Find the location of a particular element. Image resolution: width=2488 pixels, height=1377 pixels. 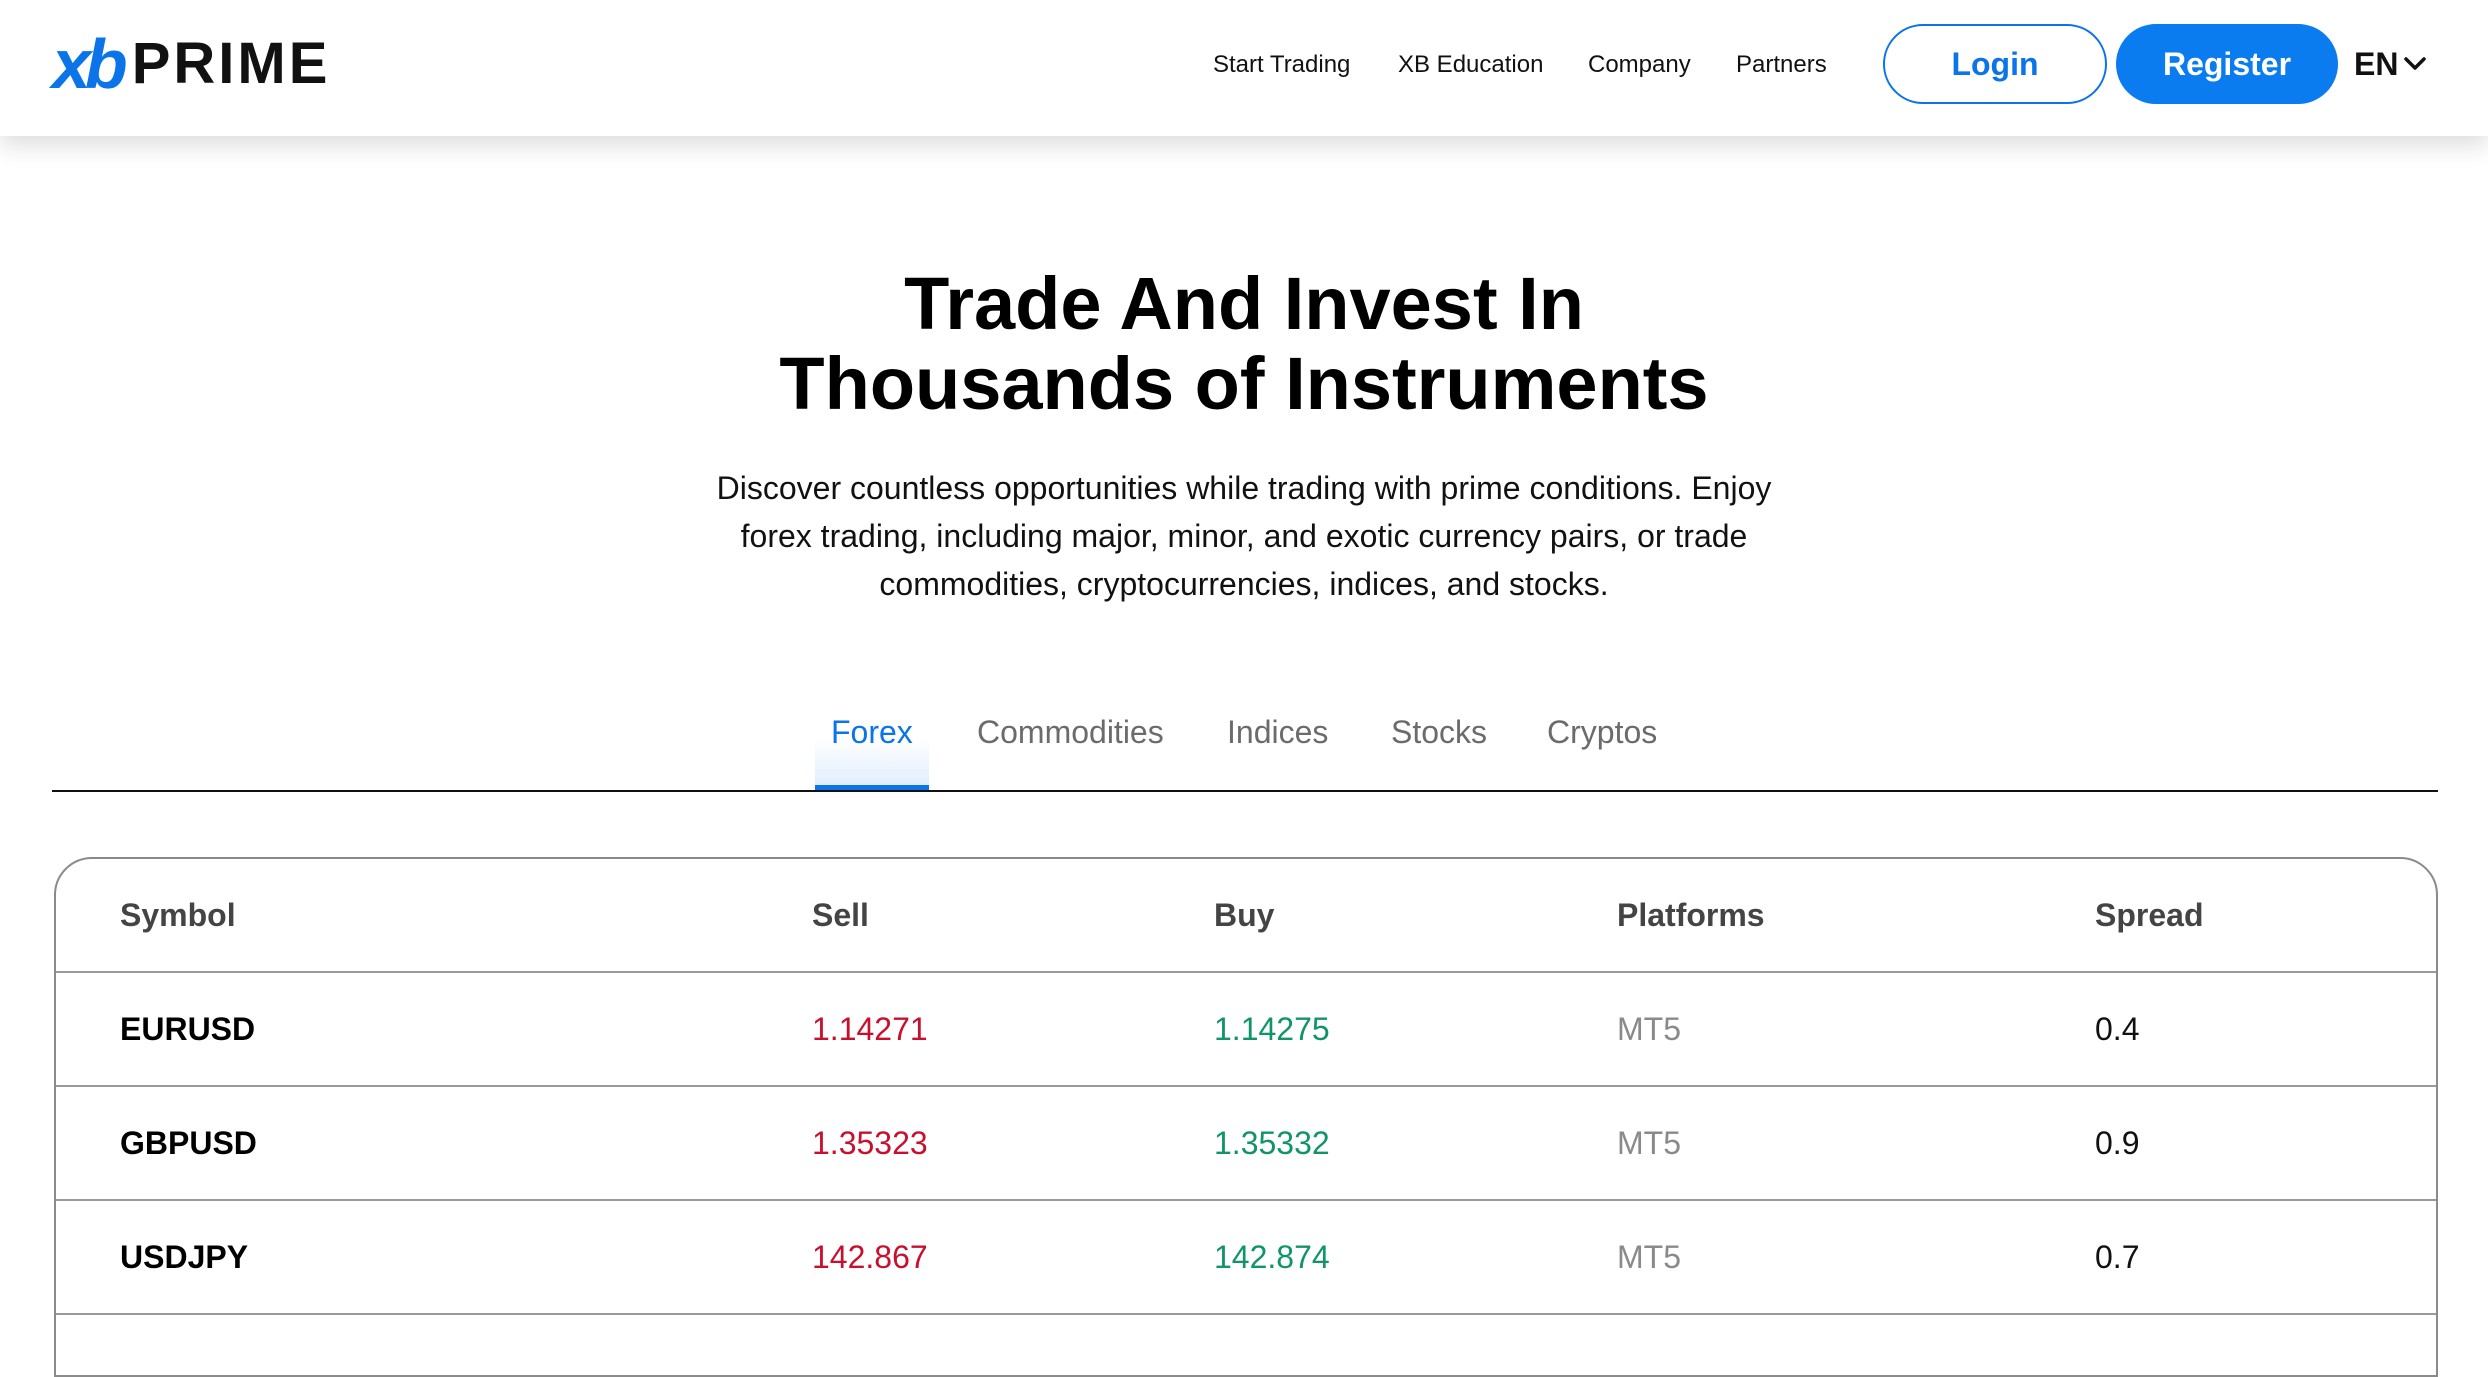

tab-cryptos: Cryptos is located at coordinates (1602, 745).